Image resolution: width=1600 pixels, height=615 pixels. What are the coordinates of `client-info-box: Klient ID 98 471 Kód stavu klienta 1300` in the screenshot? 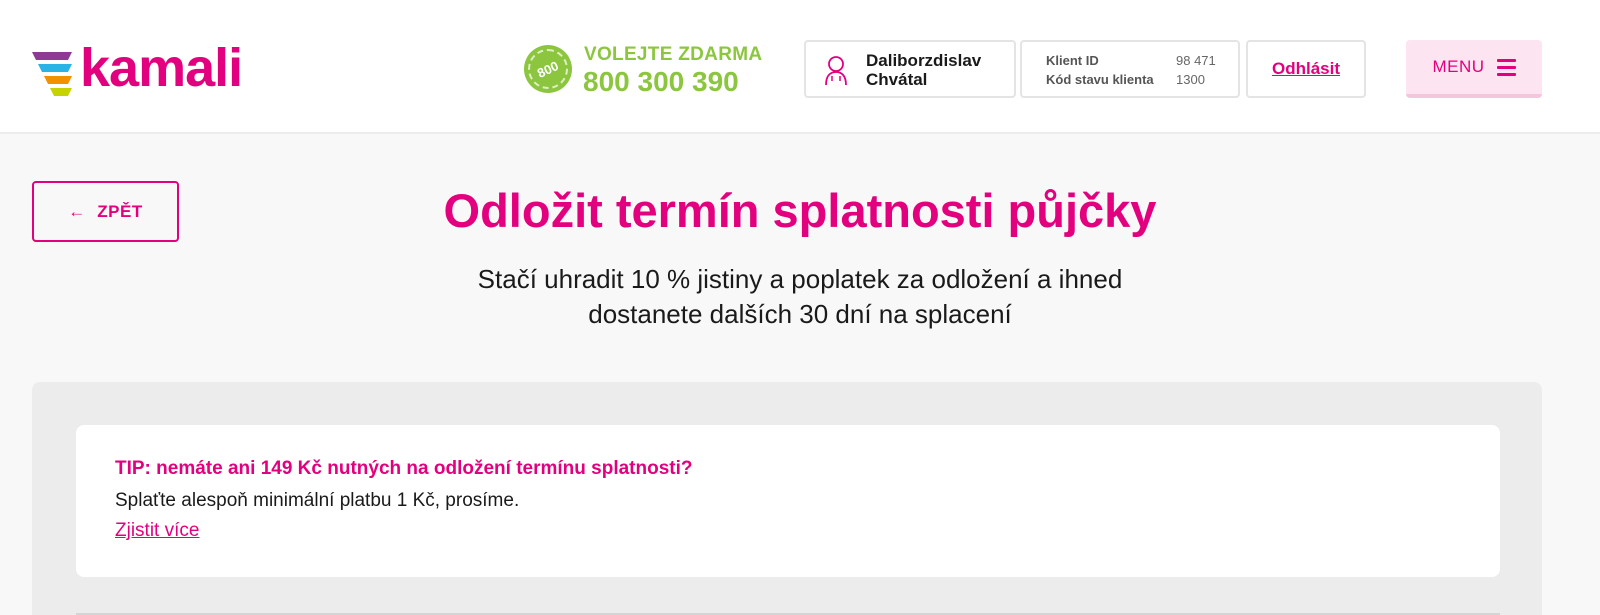 It's located at (1130, 69).